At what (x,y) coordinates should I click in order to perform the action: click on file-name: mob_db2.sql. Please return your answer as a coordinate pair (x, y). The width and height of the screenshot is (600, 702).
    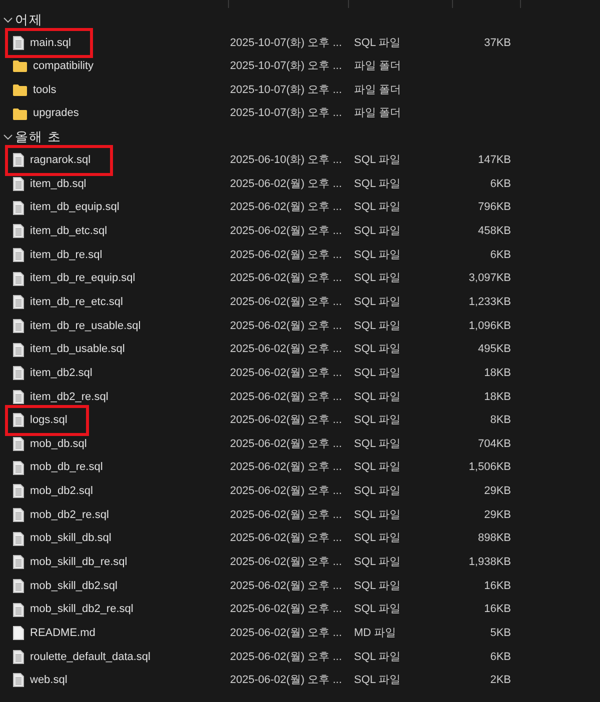
    Looking at the image, I should click on (61, 491).